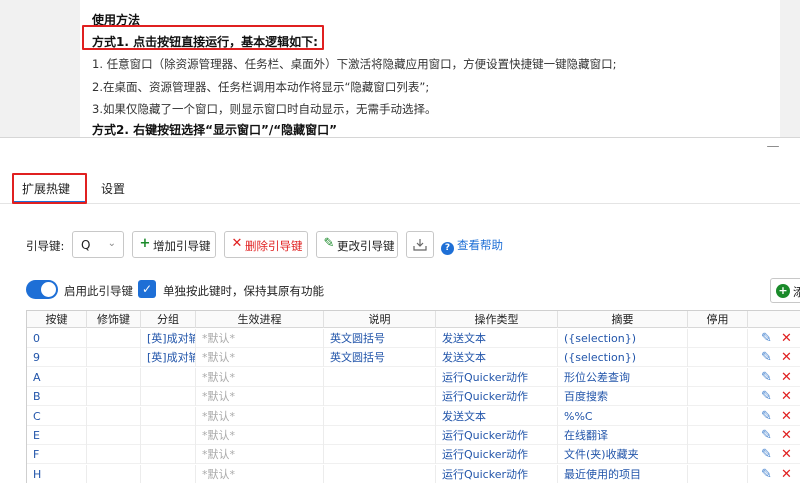  I want to click on cell-desc: 英文圆括号, so click(380, 338).